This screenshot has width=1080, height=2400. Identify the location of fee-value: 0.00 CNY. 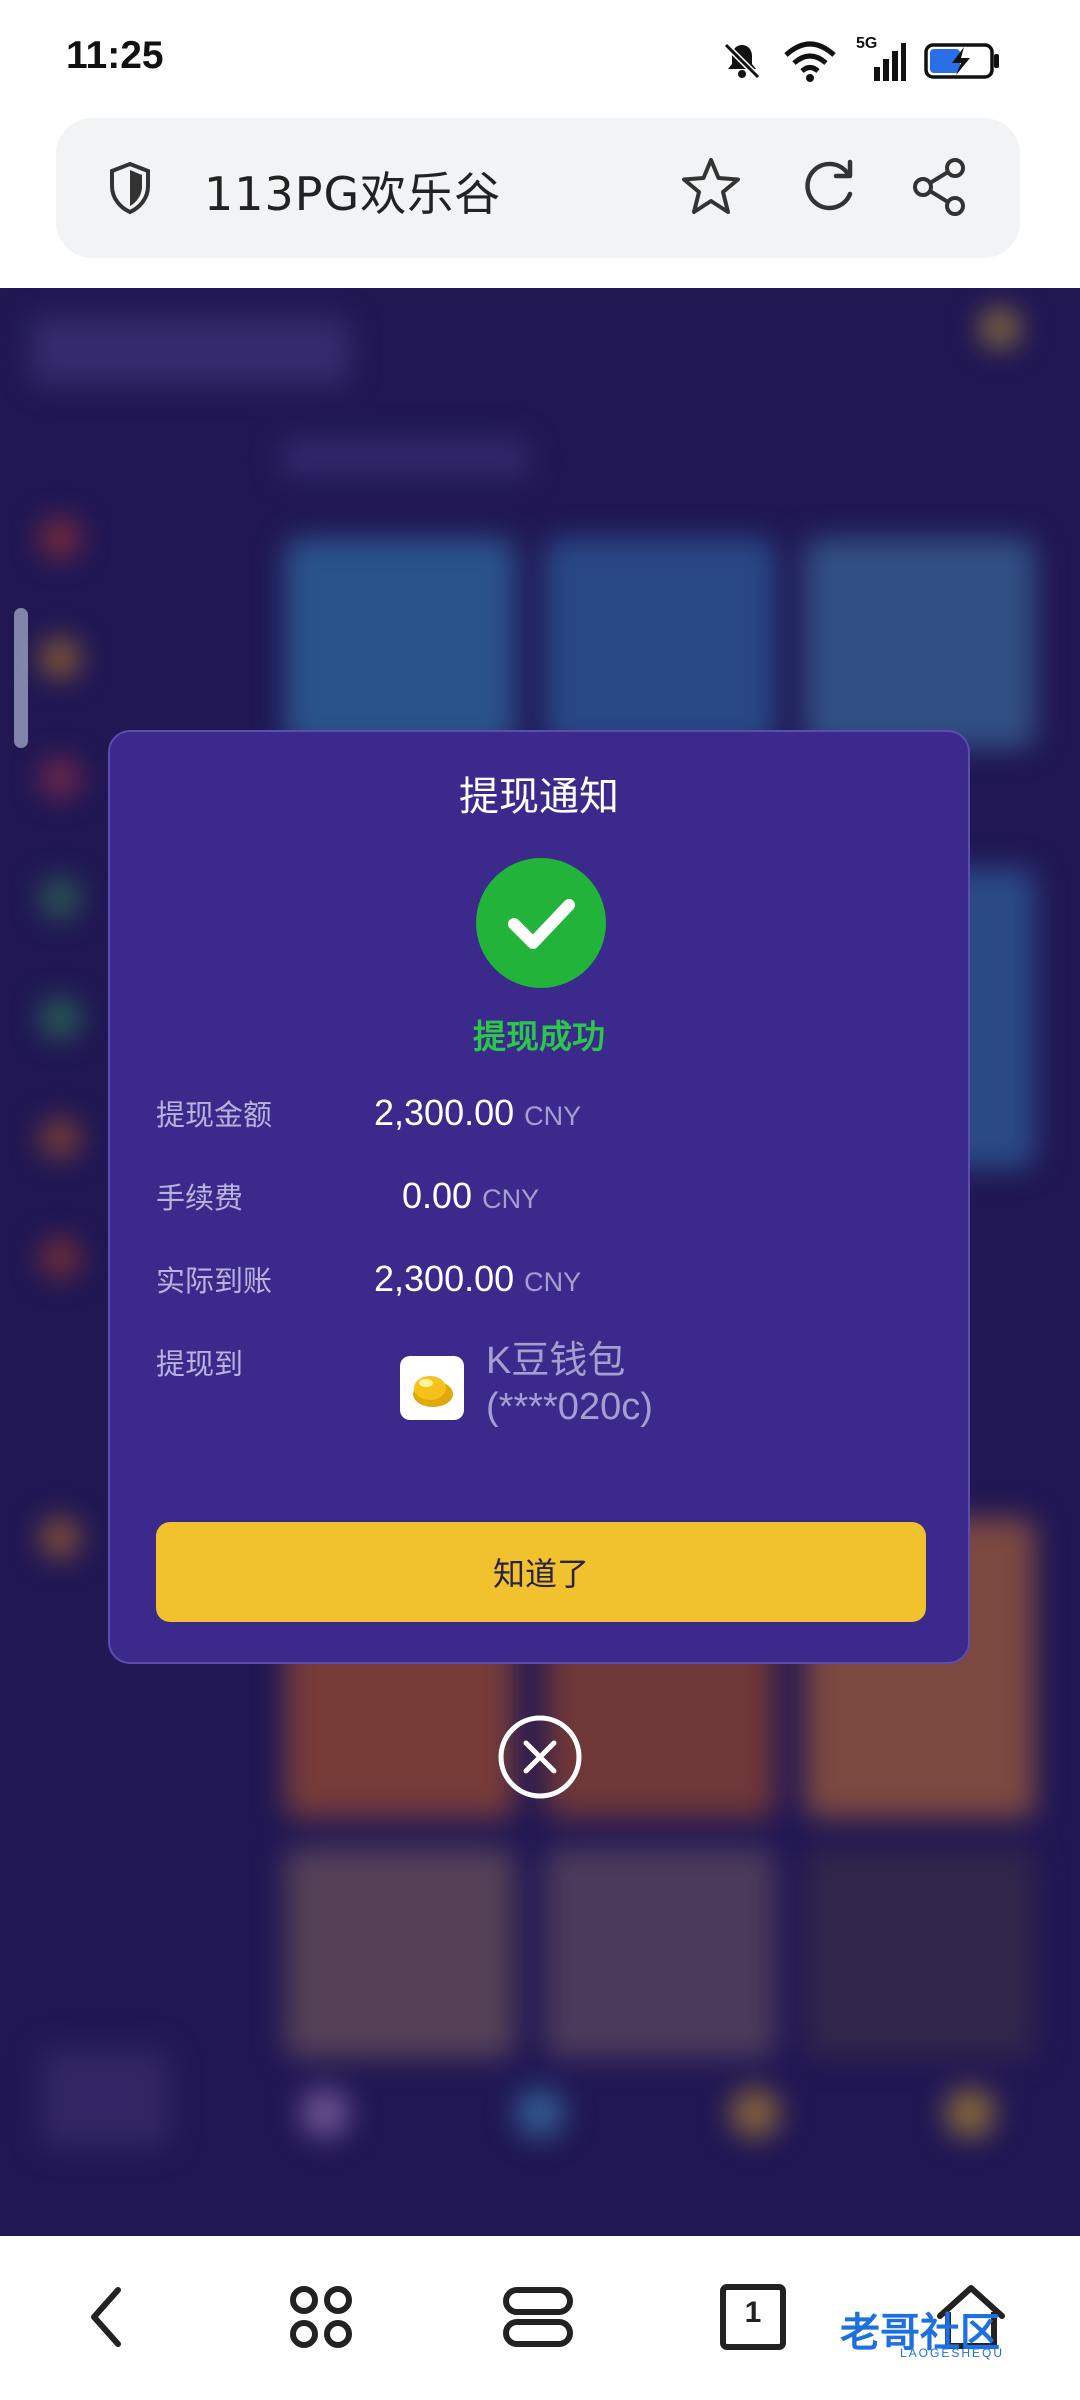
(470, 1196).